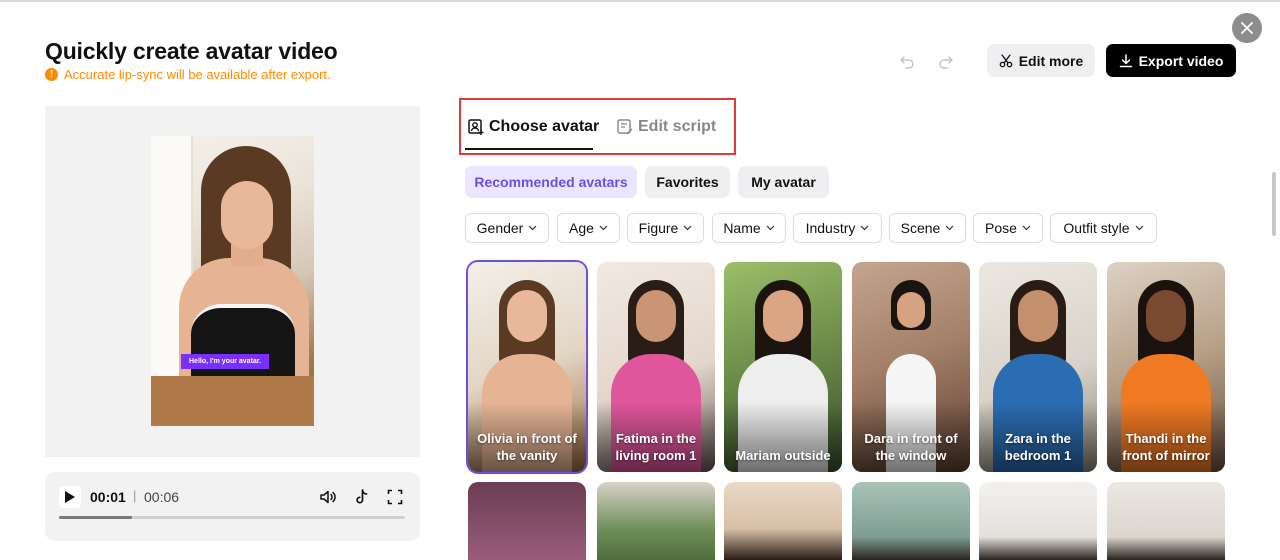 The image size is (1280, 560). I want to click on filter-label: Pose, so click(1001, 228).